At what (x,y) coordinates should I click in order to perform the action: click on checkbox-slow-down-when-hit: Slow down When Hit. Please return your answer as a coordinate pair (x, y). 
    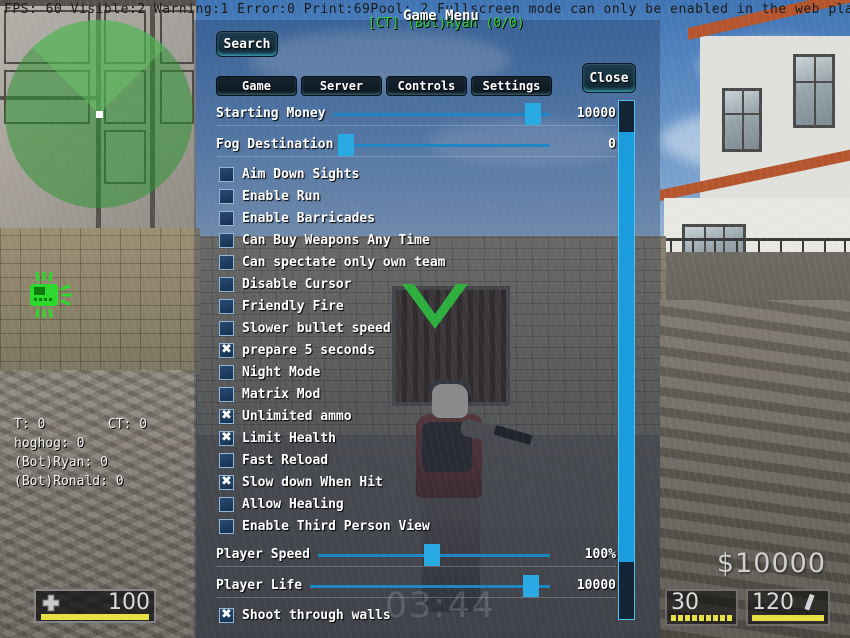
    Looking at the image, I should click on (301, 482).